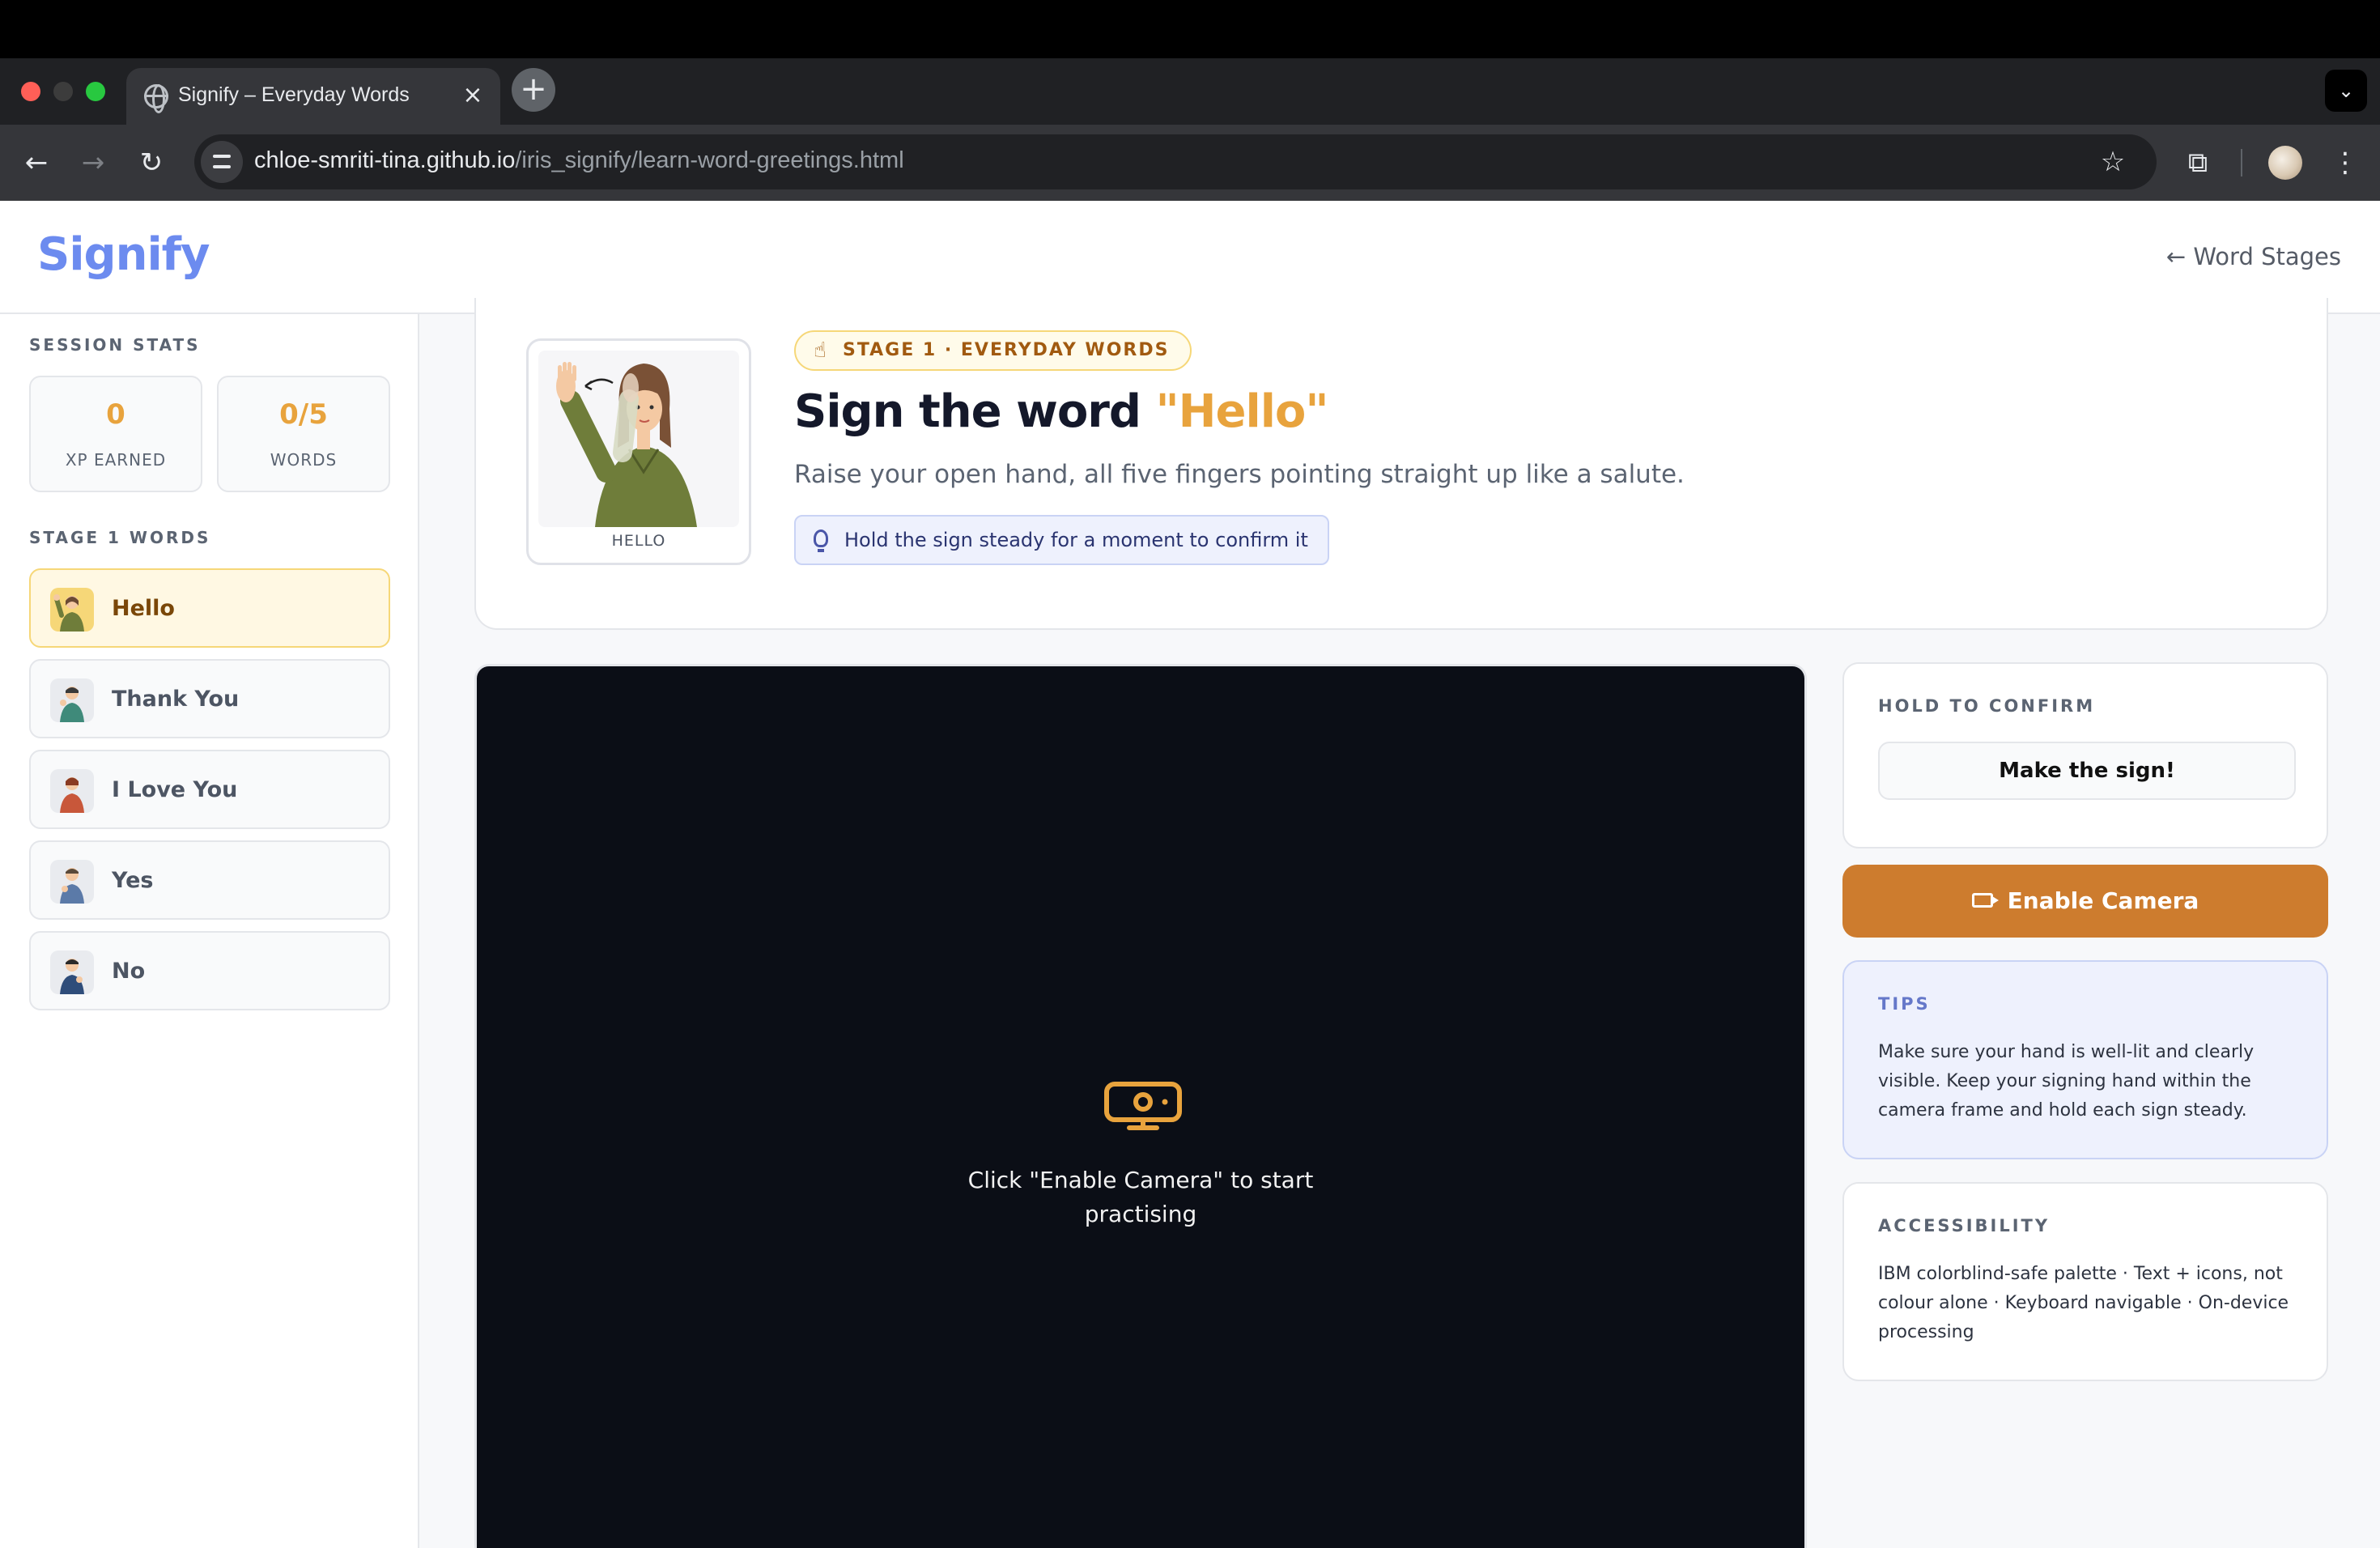  I want to click on hold-to-confirm-panel: HOLD TO CONFIRM Make the sign!, so click(2085, 755).